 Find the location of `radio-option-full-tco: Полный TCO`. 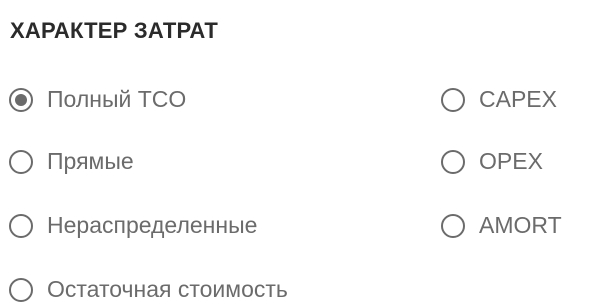

radio-option-full-tco: Полный TCO is located at coordinates (97, 99).